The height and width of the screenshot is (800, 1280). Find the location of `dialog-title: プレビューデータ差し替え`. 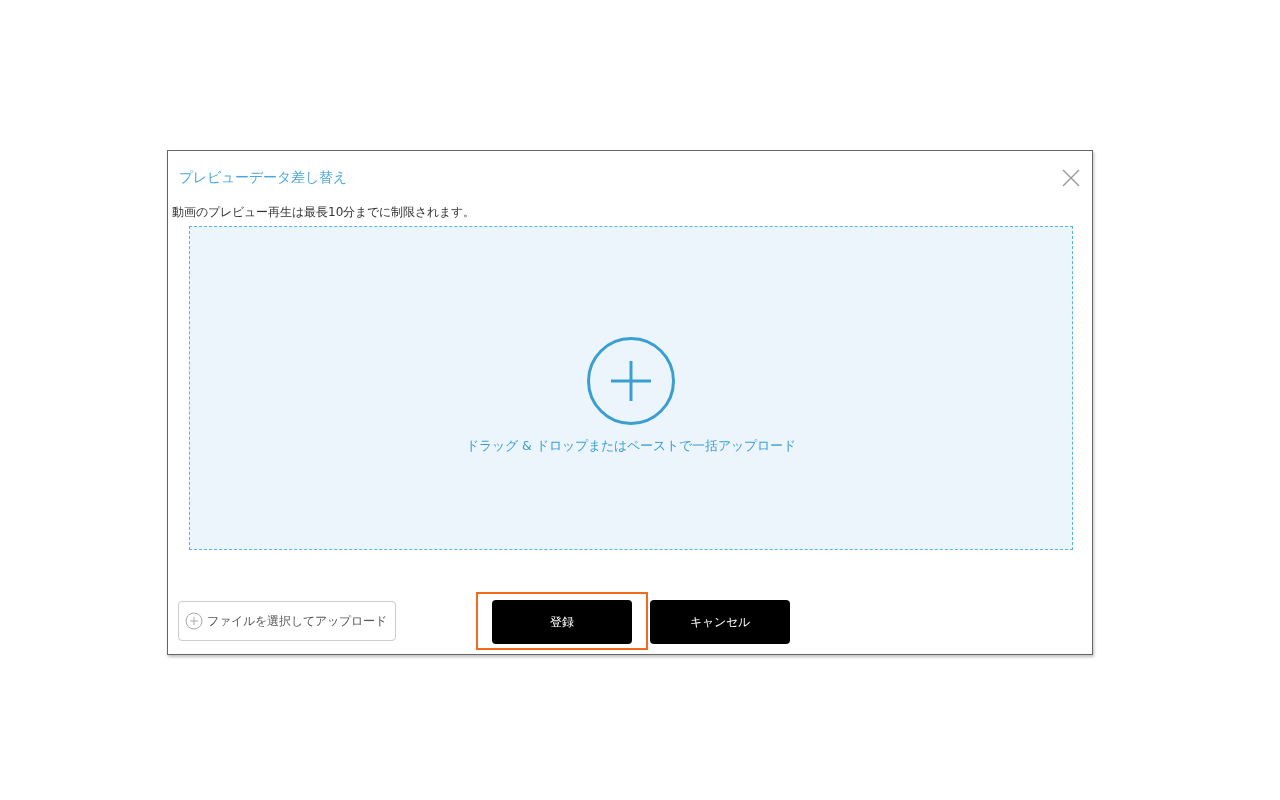

dialog-title: プレビューデータ差し替え is located at coordinates (263, 178).